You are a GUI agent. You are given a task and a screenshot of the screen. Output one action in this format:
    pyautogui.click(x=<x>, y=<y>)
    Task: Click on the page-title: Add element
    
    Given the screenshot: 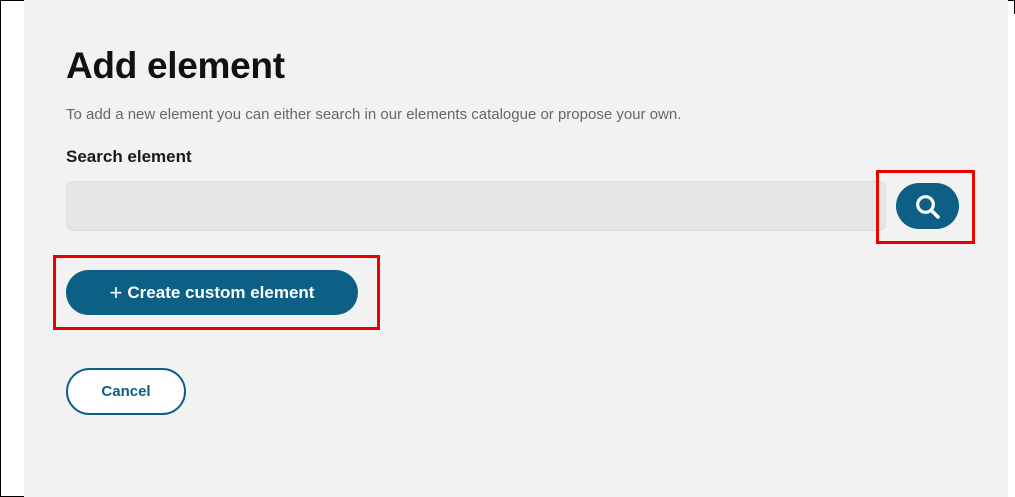 What is the action you would take?
    pyautogui.click(x=175, y=65)
    